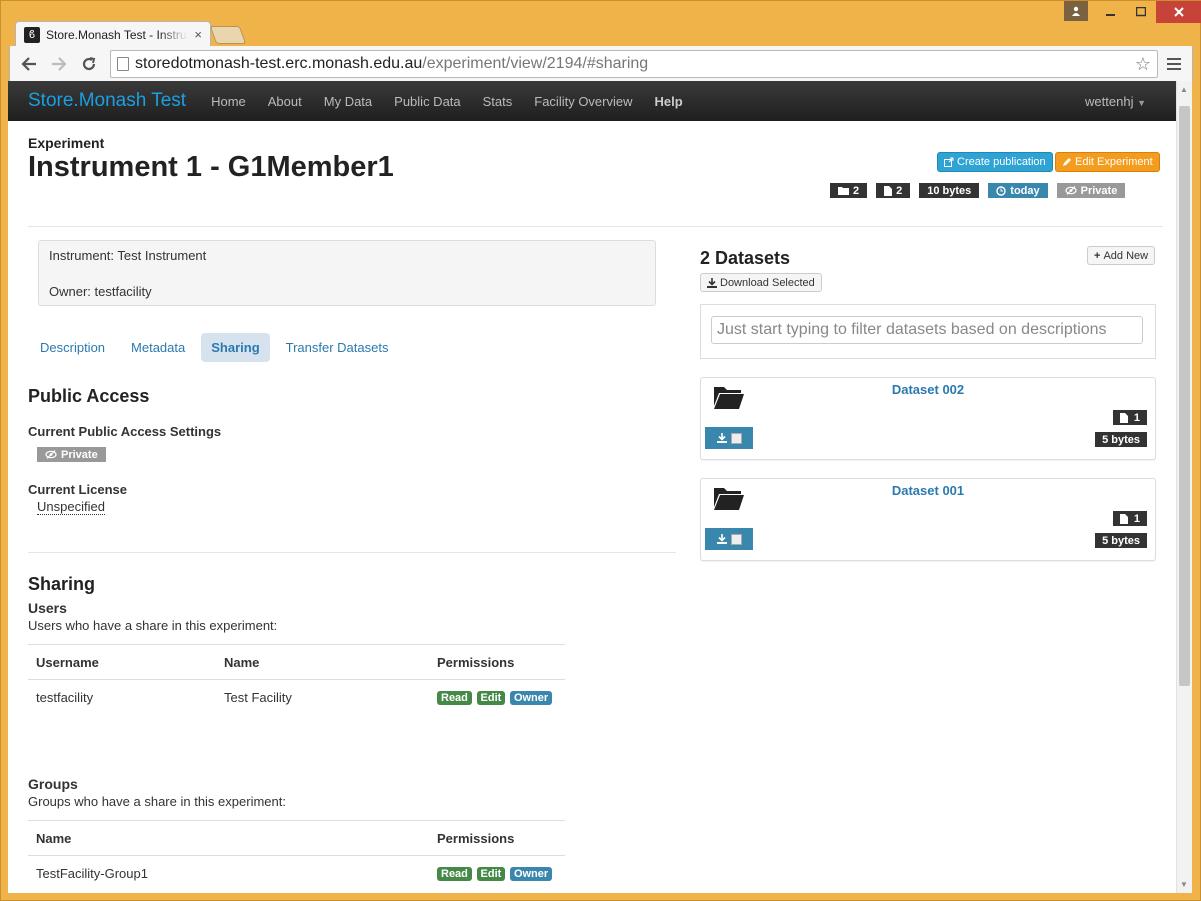 Image resolution: width=1201 pixels, height=901 pixels. I want to click on user-menu: wettenhj ▼, so click(1130, 101).